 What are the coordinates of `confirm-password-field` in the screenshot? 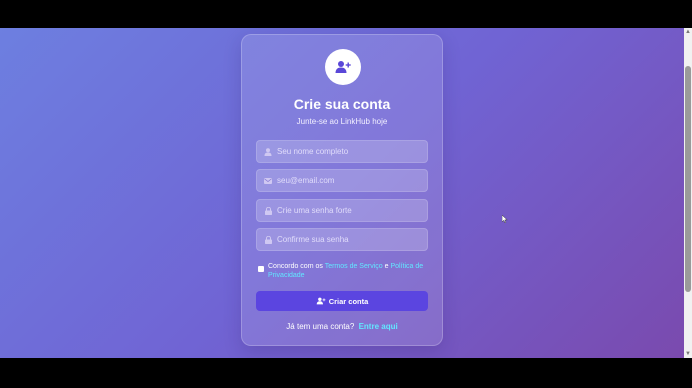 It's located at (342, 239).